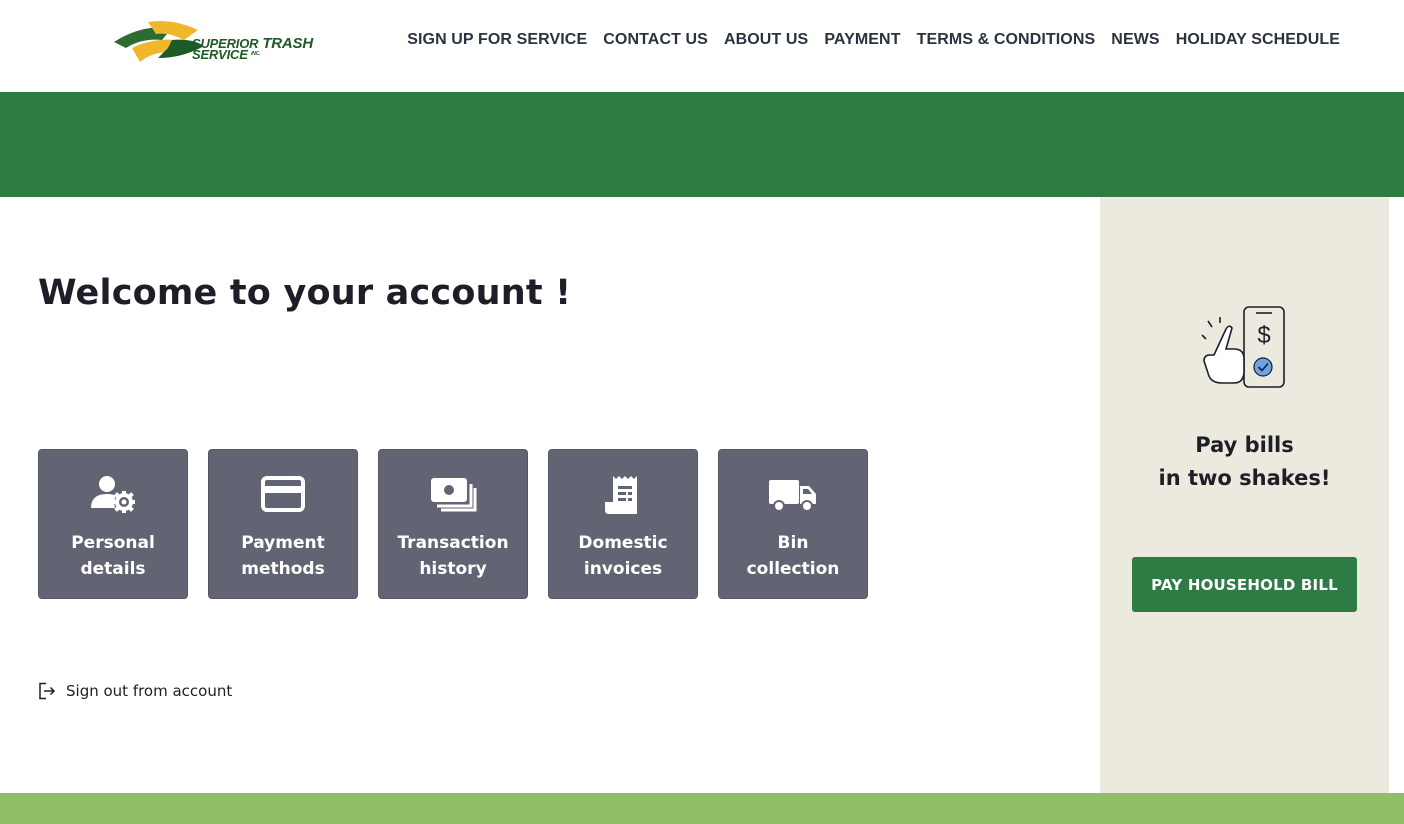  Describe the element at coordinates (305, 293) in the screenshot. I see `page-title: Welcome to your account !` at that location.